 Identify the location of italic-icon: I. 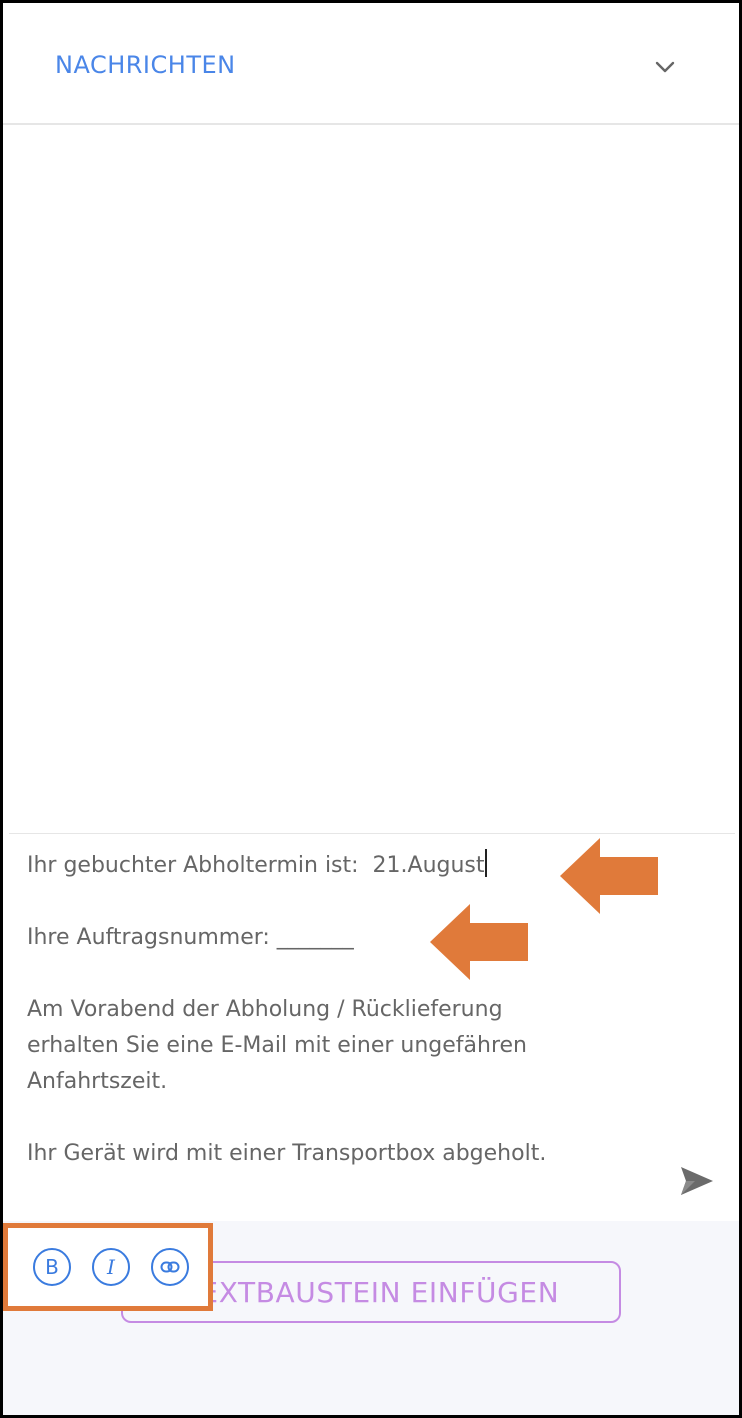
(111, 1267).